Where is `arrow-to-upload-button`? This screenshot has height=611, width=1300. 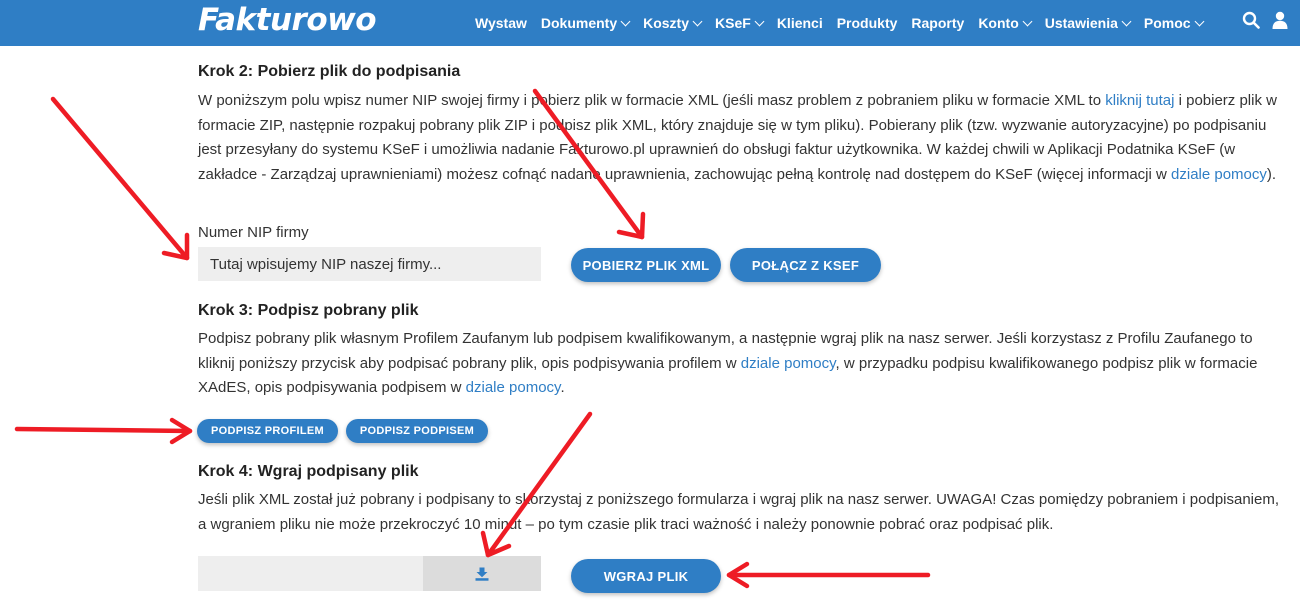 arrow-to-upload-button is located at coordinates (828, 575).